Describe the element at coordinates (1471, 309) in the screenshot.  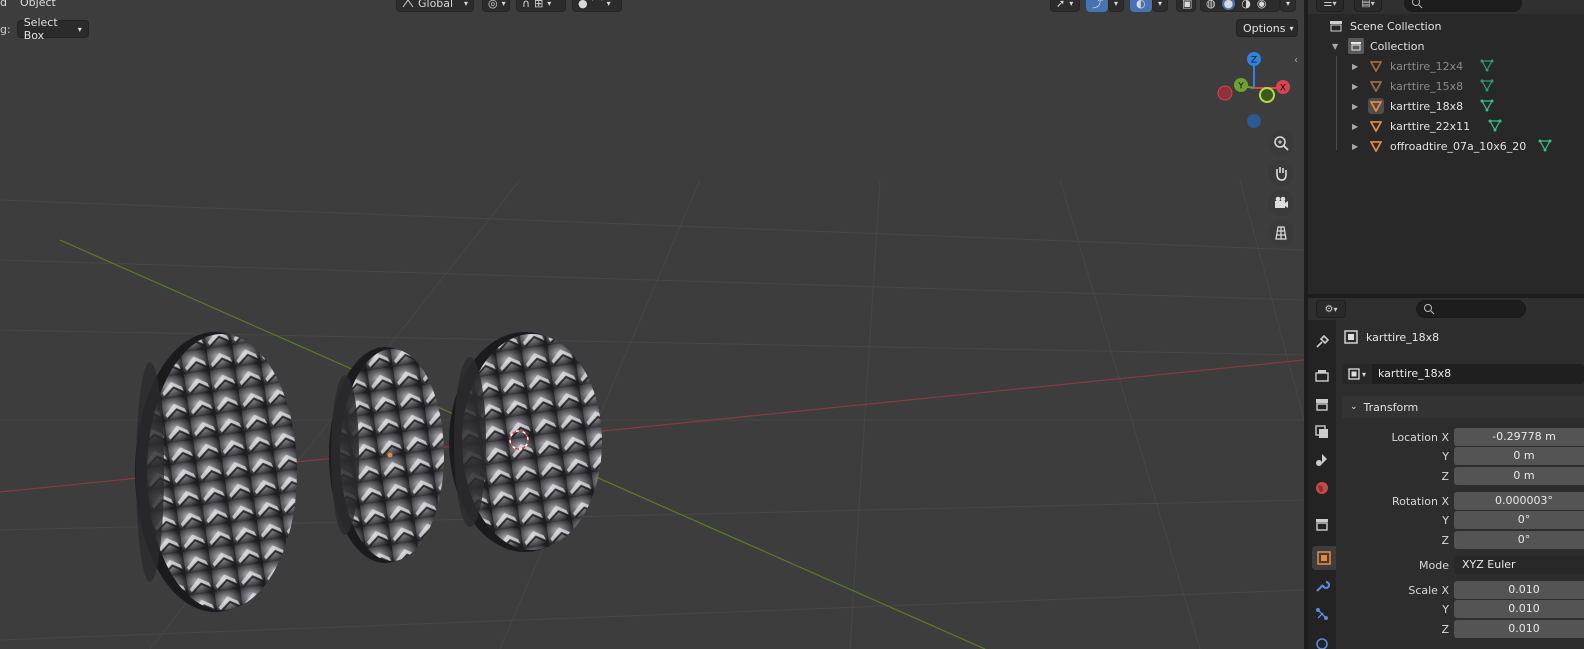
I see `properties-search` at that location.